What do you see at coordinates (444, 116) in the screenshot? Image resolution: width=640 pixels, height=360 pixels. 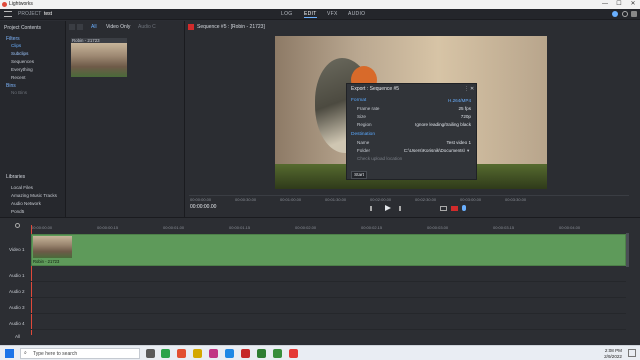 I see `size-dropdown: 720p` at bounding box center [444, 116].